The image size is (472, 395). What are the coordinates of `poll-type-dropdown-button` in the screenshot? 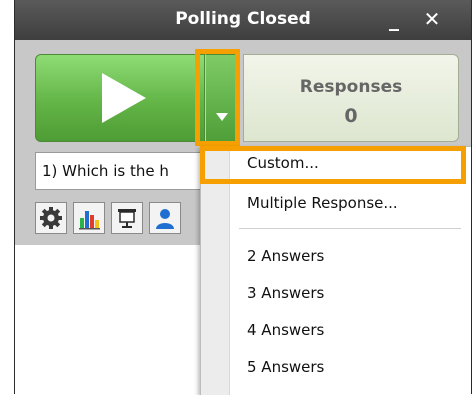 It's located at (222, 98).